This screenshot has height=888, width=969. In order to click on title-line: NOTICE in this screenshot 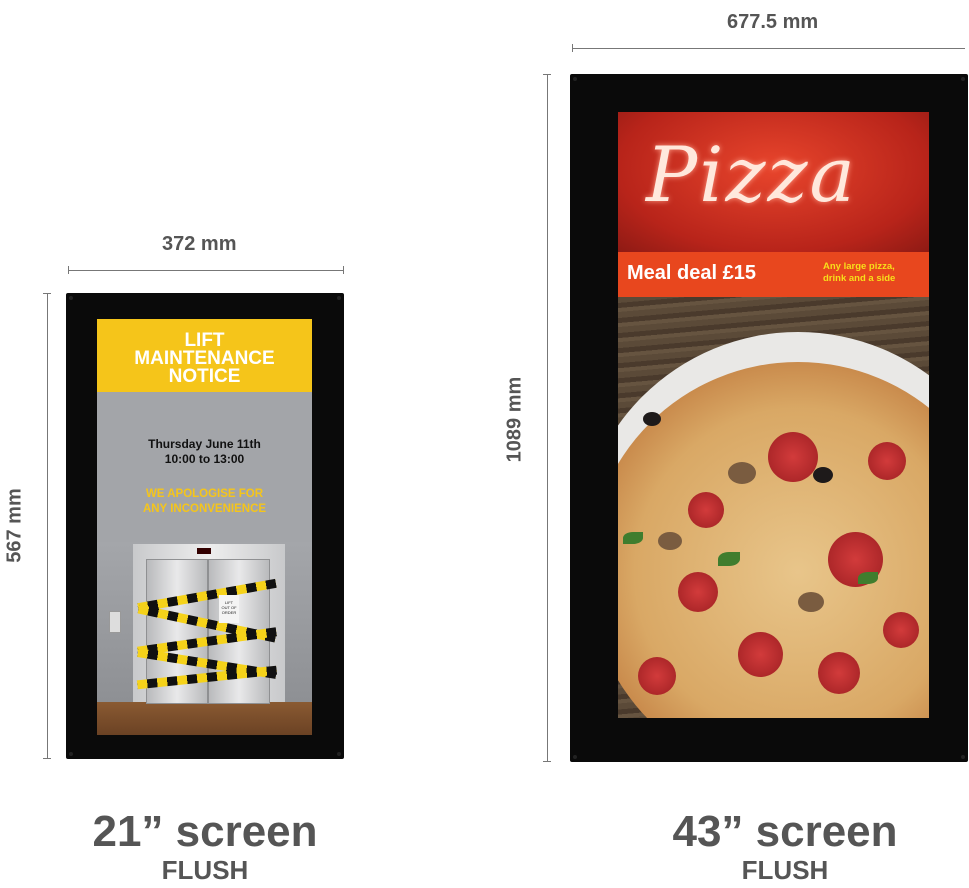, I will do `click(204, 376)`.